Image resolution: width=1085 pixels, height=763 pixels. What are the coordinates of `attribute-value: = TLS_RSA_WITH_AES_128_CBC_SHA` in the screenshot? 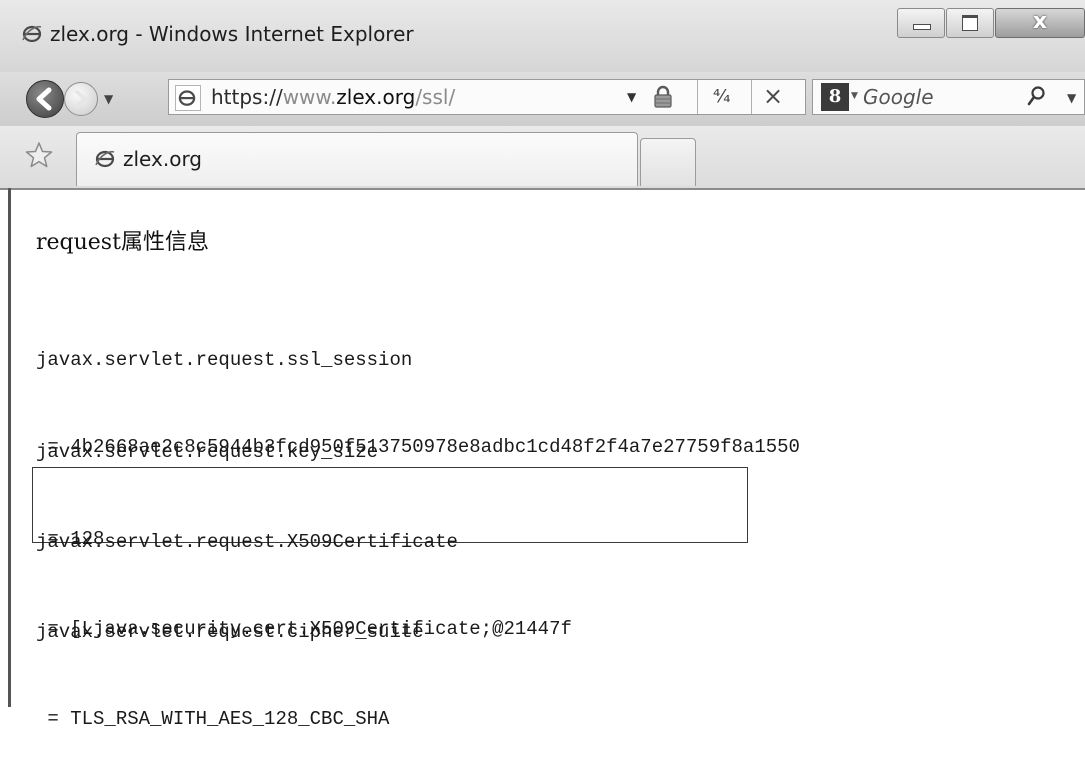 It's located at (213, 719).